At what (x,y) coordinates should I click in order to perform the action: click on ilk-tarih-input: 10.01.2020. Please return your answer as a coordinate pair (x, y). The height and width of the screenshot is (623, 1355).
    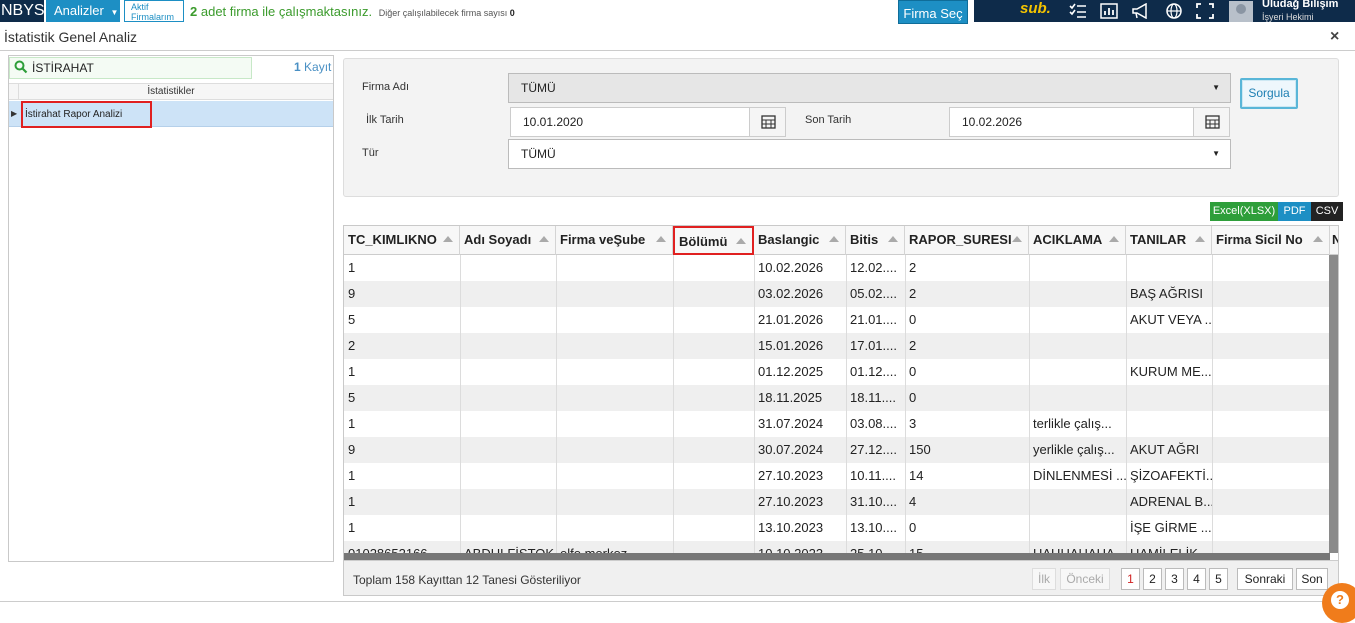
    Looking at the image, I should click on (648, 122).